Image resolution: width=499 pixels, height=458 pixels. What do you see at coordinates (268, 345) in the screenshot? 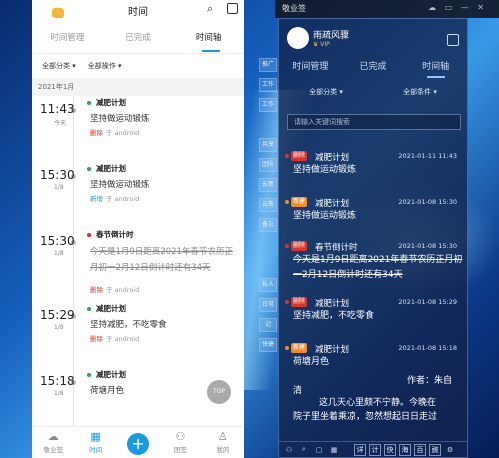
I see `side-tab: 快捷` at bounding box center [268, 345].